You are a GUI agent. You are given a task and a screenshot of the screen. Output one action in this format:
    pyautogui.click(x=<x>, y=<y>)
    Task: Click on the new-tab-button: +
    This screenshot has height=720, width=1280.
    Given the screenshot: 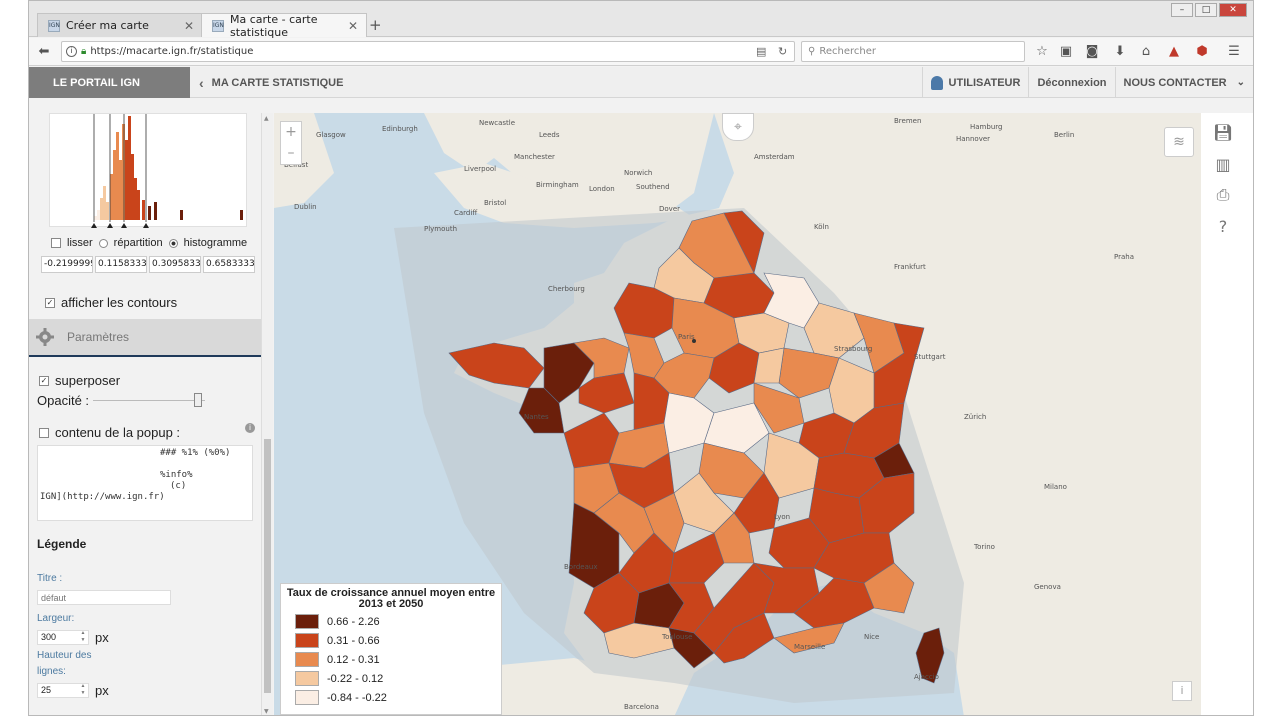 What is the action you would take?
    pyautogui.click(x=375, y=25)
    